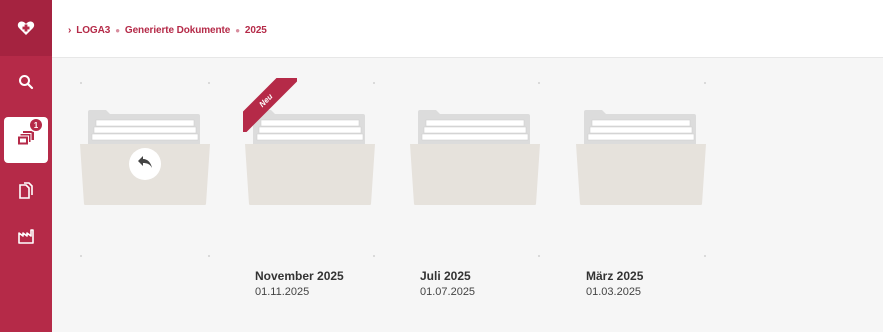  What do you see at coordinates (299, 276) in the screenshot?
I see `folder-title: November 2025` at bounding box center [299, 276].